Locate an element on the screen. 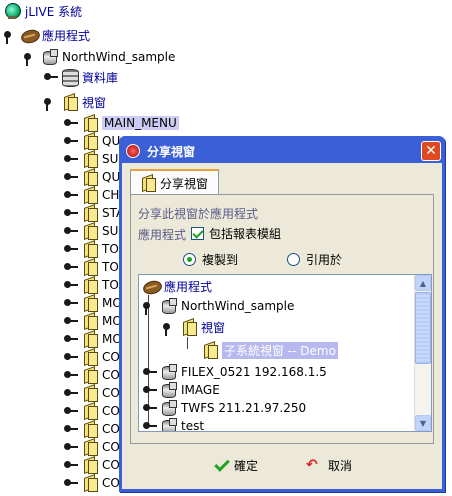 The image size is (452, 496). tree-view-item: STA is located at coordinates (94, 213).